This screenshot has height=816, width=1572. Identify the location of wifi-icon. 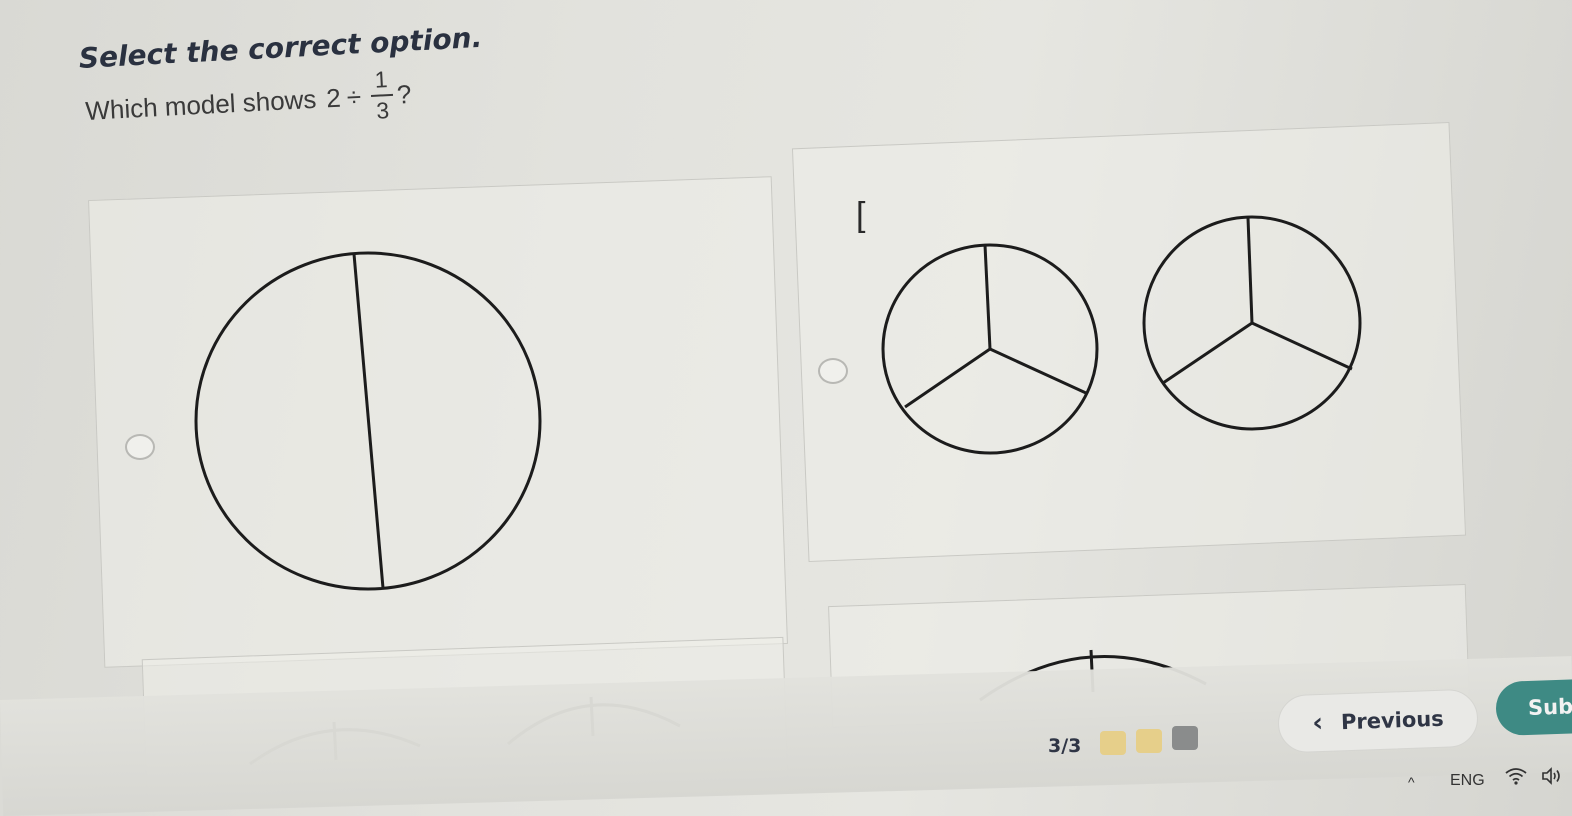
(1516, 778).